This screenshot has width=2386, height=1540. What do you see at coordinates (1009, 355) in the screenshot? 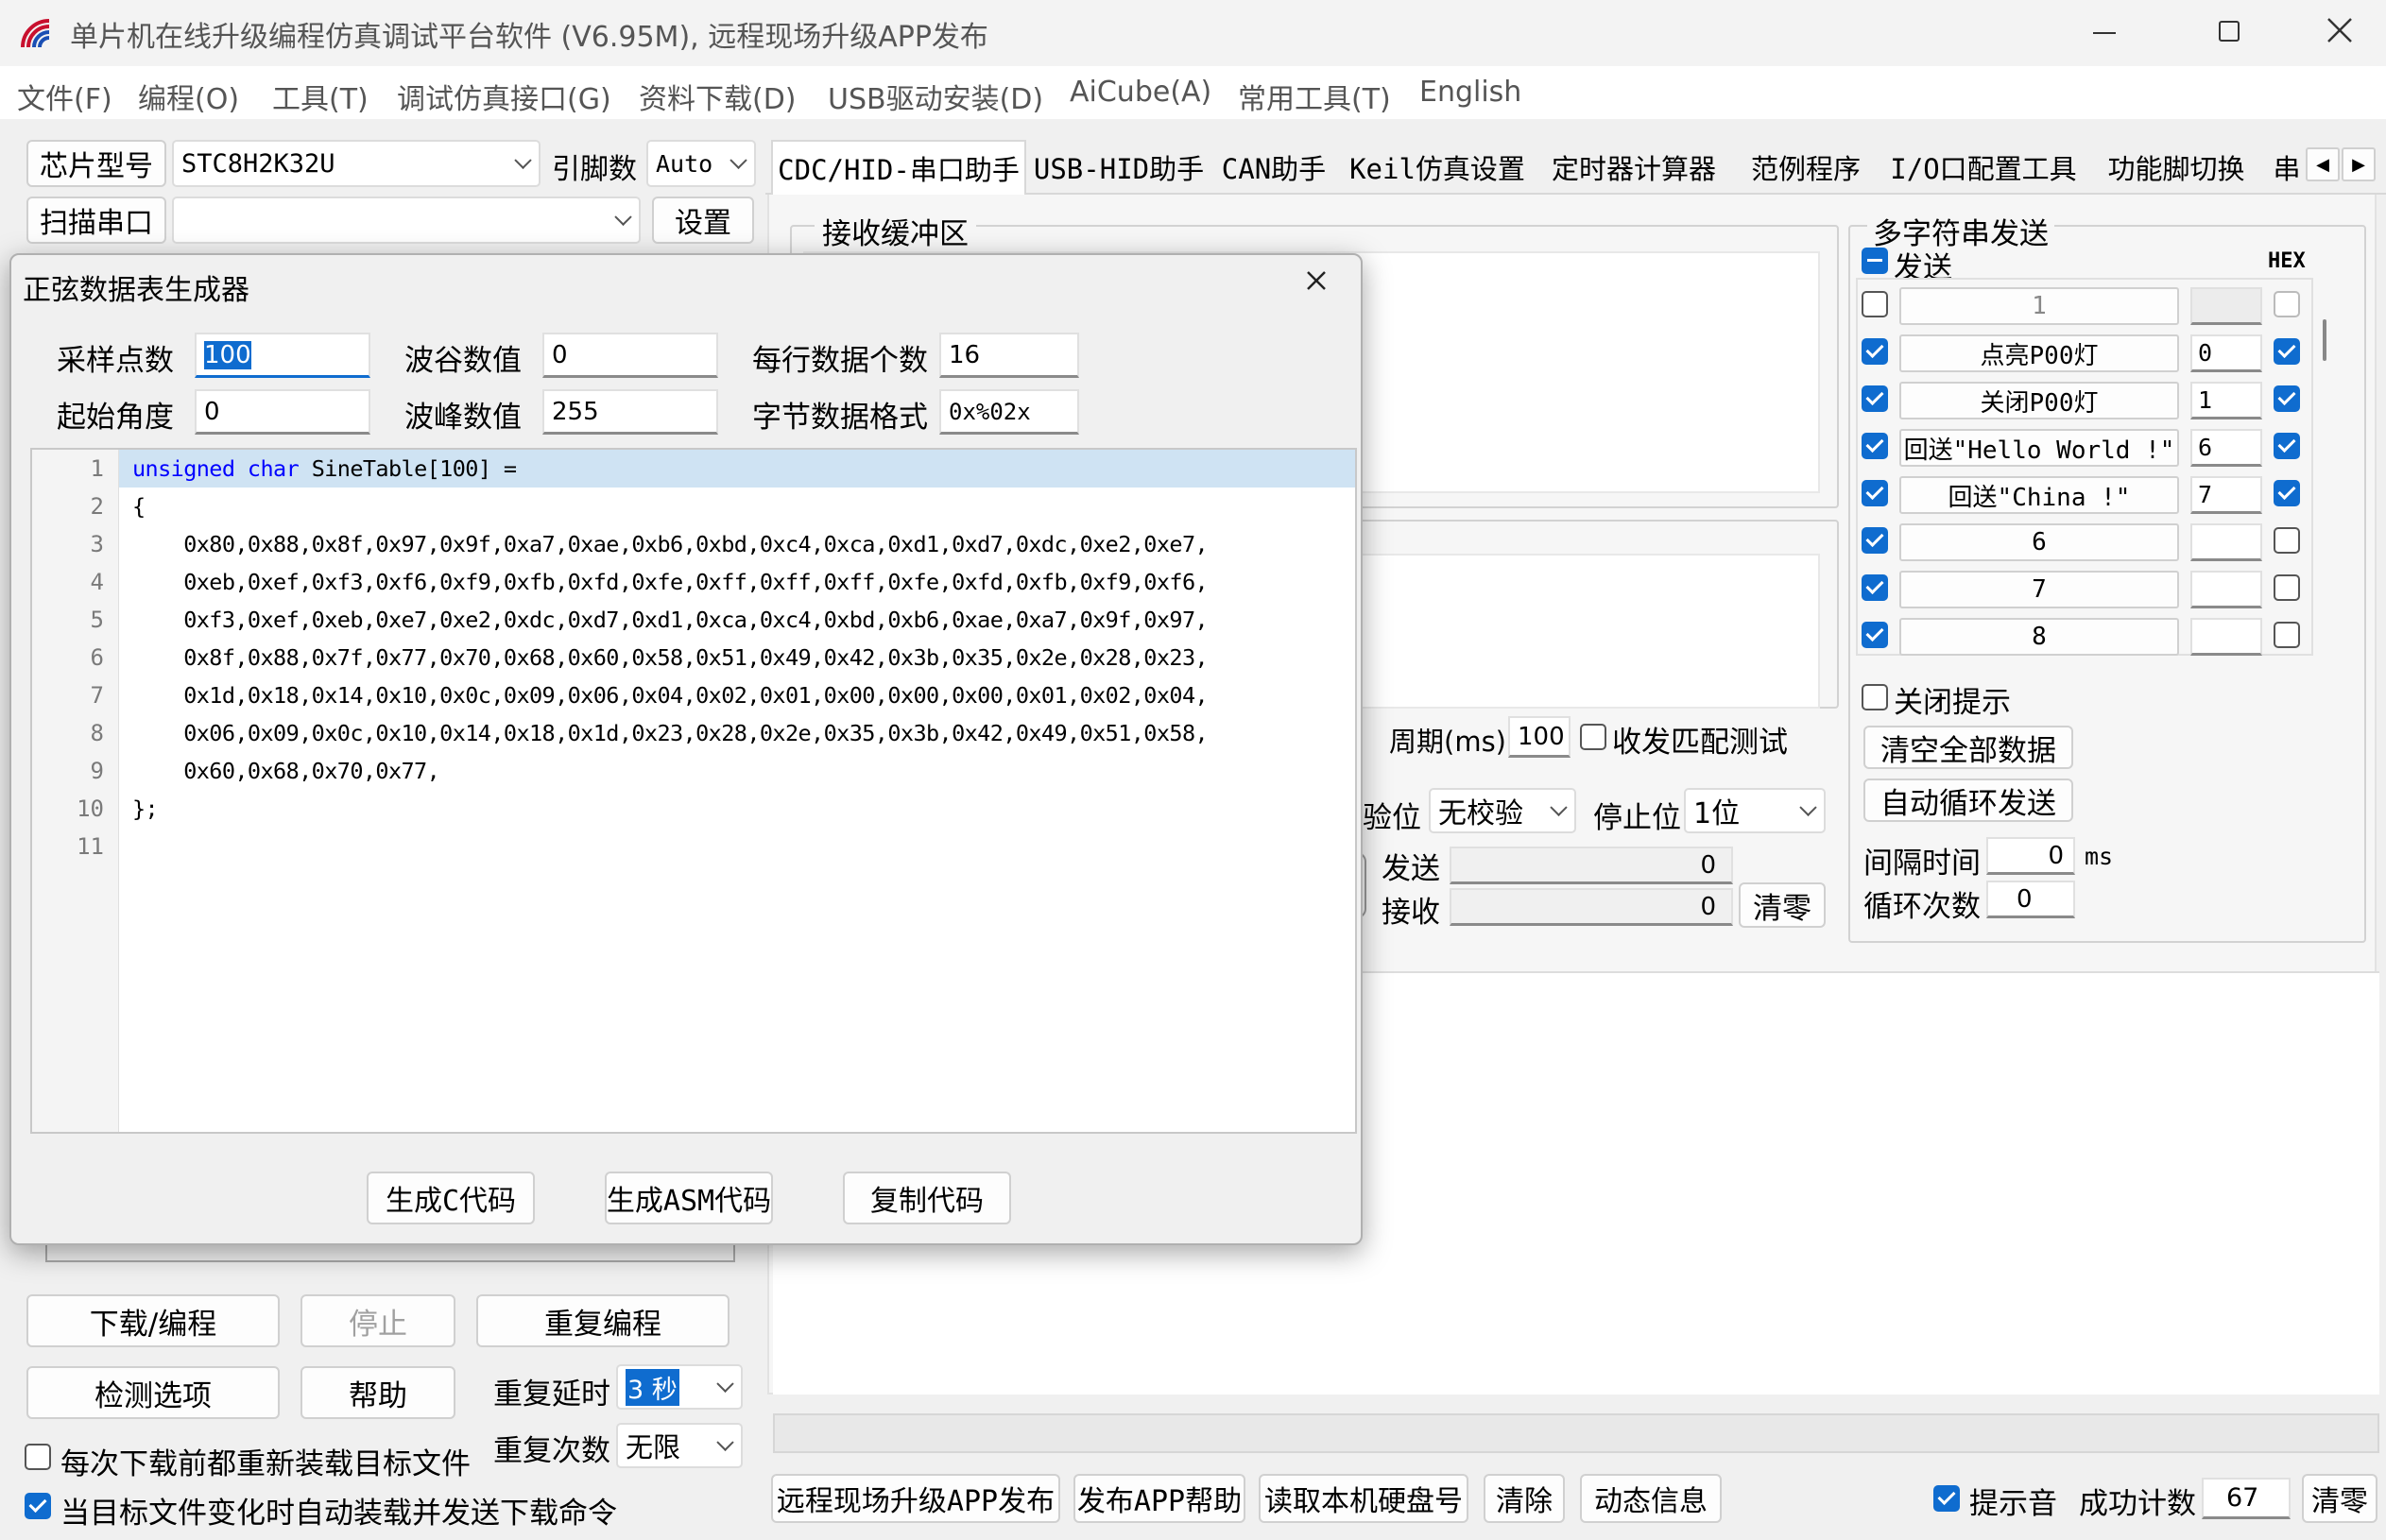
I see `per-line-input: 16` at bounding box center [1009, 355].